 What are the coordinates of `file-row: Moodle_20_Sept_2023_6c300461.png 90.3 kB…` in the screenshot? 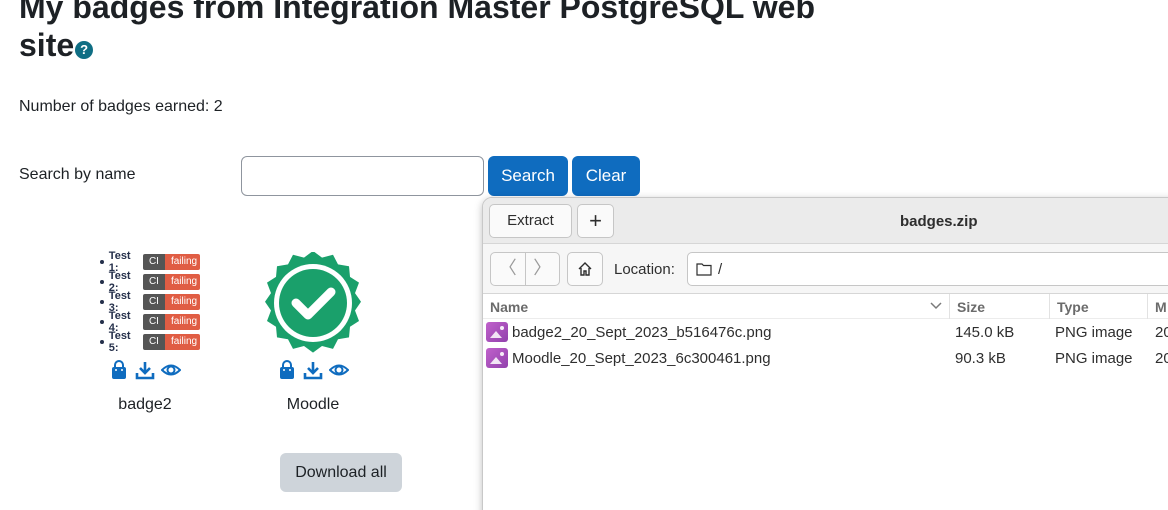 It's located at (825, 358).